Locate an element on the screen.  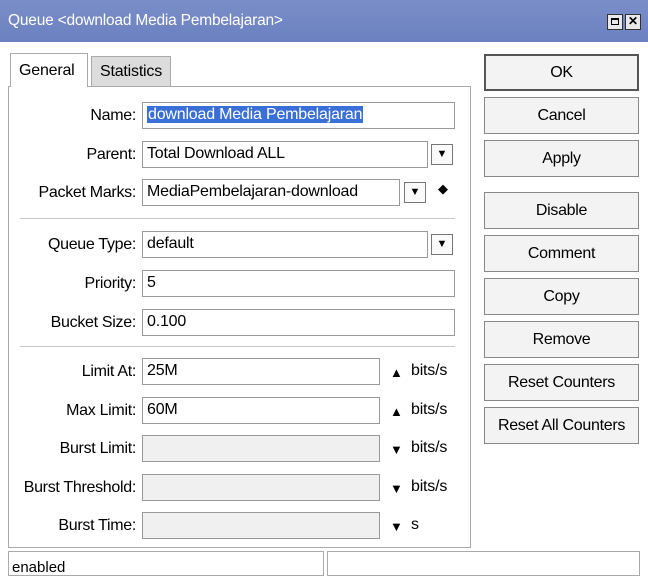
burst-time-field is located at coordinates (261, 525).